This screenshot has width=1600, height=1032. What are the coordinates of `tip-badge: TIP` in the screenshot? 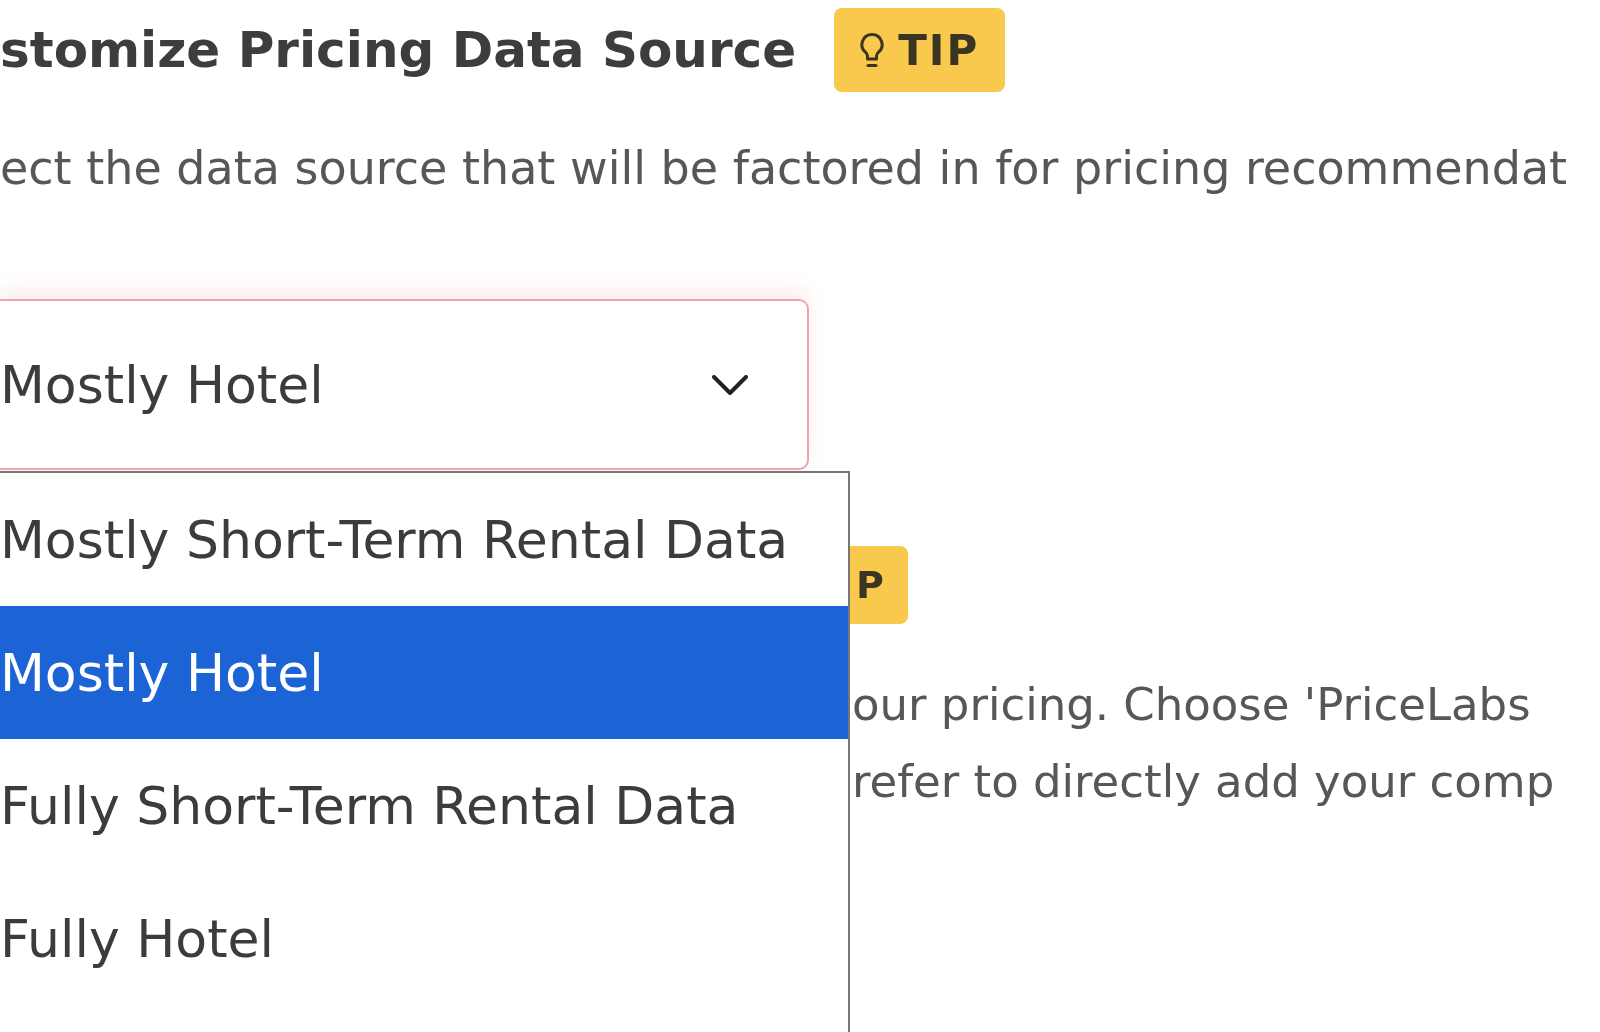 It's located at (920, 50).